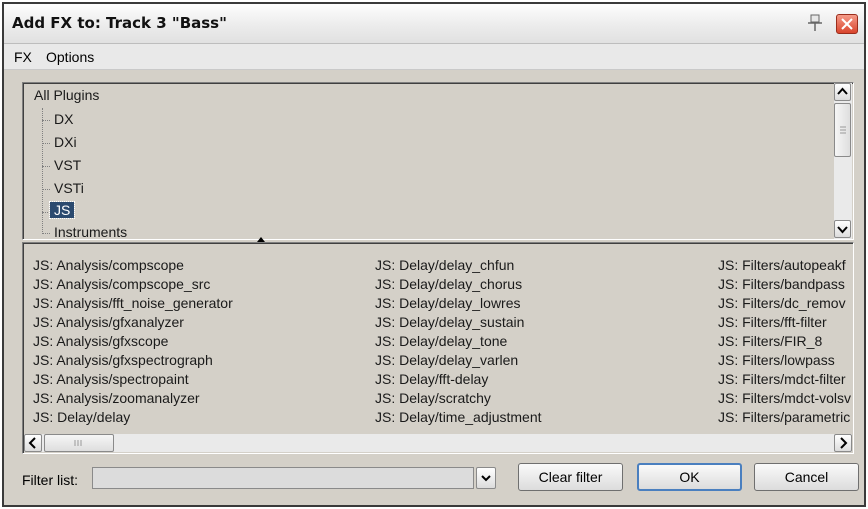  Describe the element at coordinates (434, 24) in the screenshot. I see `title-bar: Add FX to: Track 3 "Bass"` at that location.